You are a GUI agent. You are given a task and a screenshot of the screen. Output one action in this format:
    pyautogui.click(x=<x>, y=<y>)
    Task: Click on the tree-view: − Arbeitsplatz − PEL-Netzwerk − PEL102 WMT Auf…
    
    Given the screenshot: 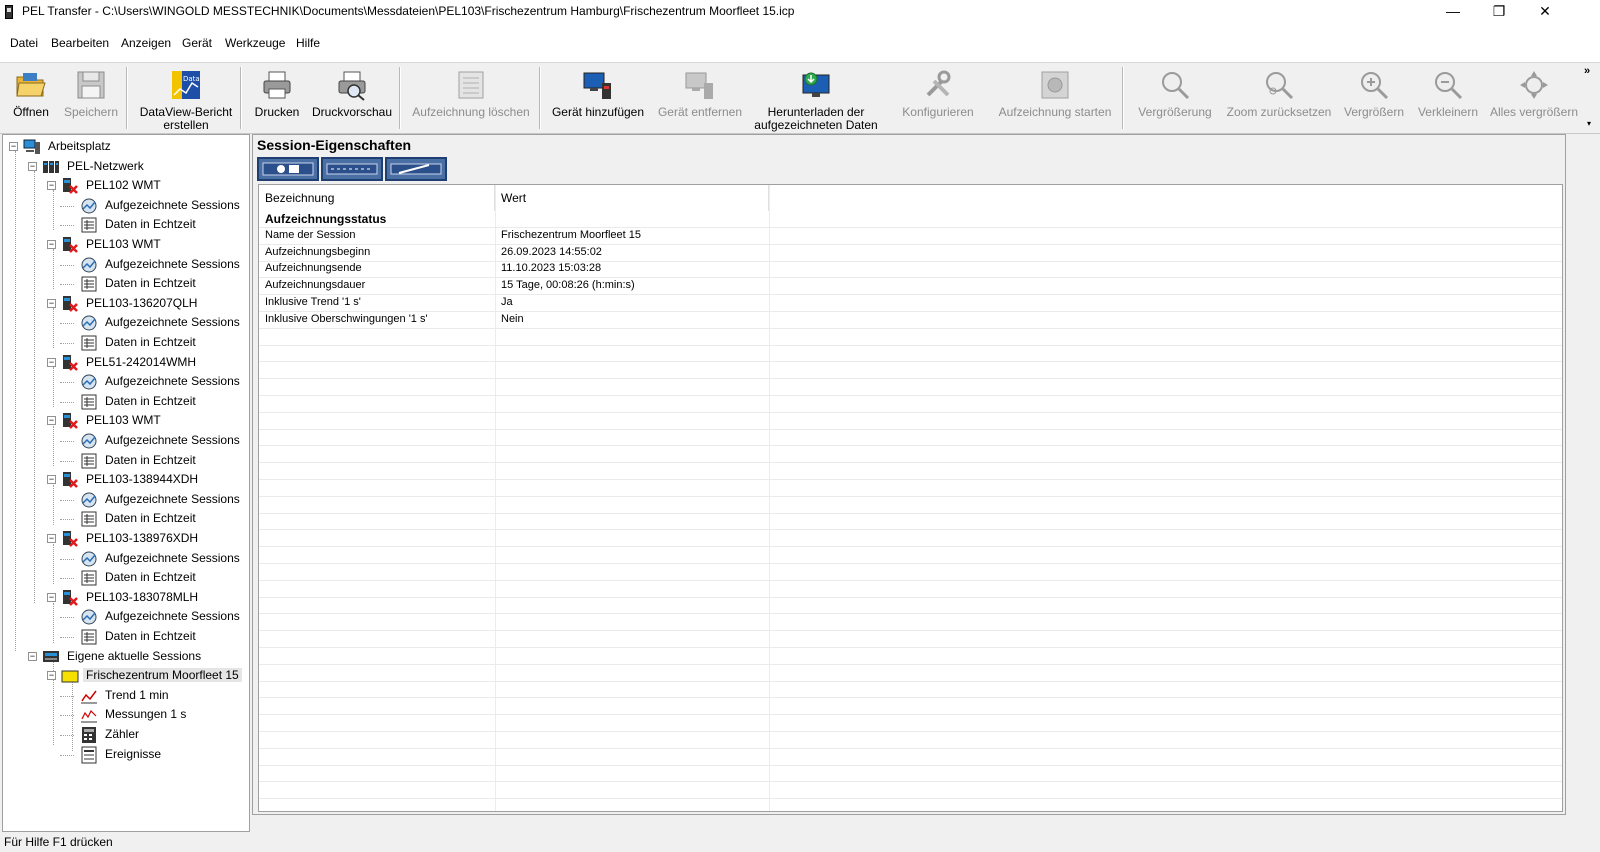 What is the action you would take?
    pyautogui.click(x=126, y=483)
    